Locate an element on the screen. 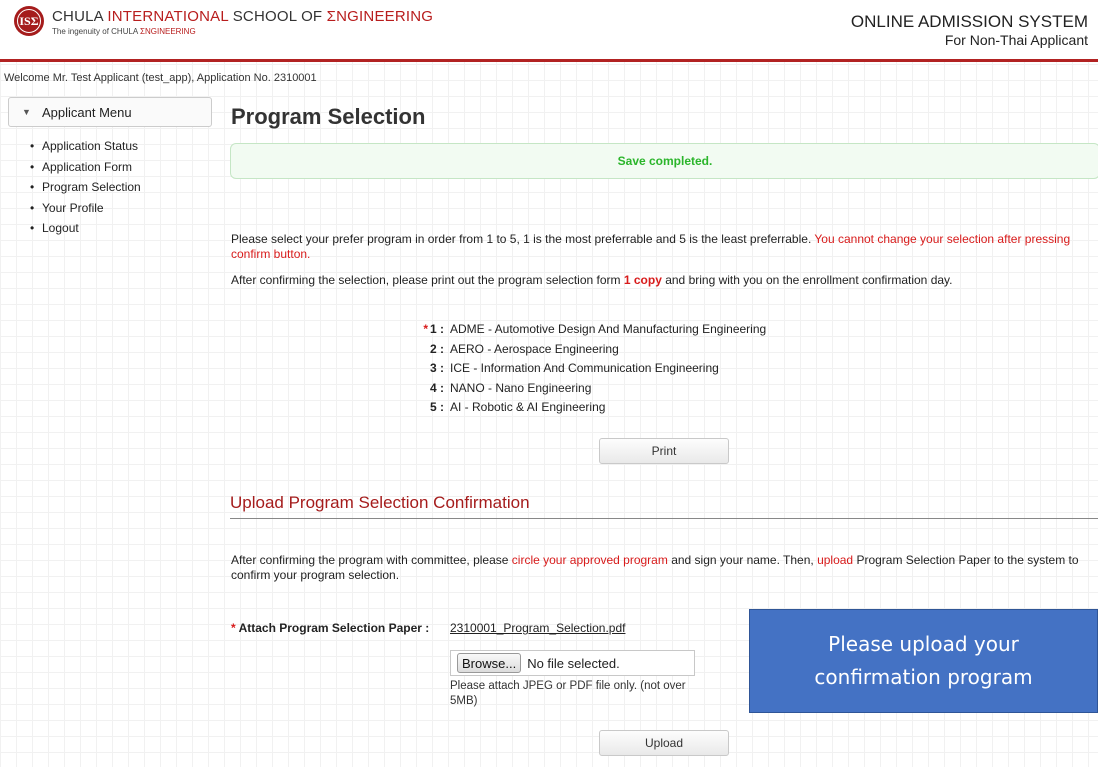  school-name-part: CHULA is located at coordinates (80, 16).